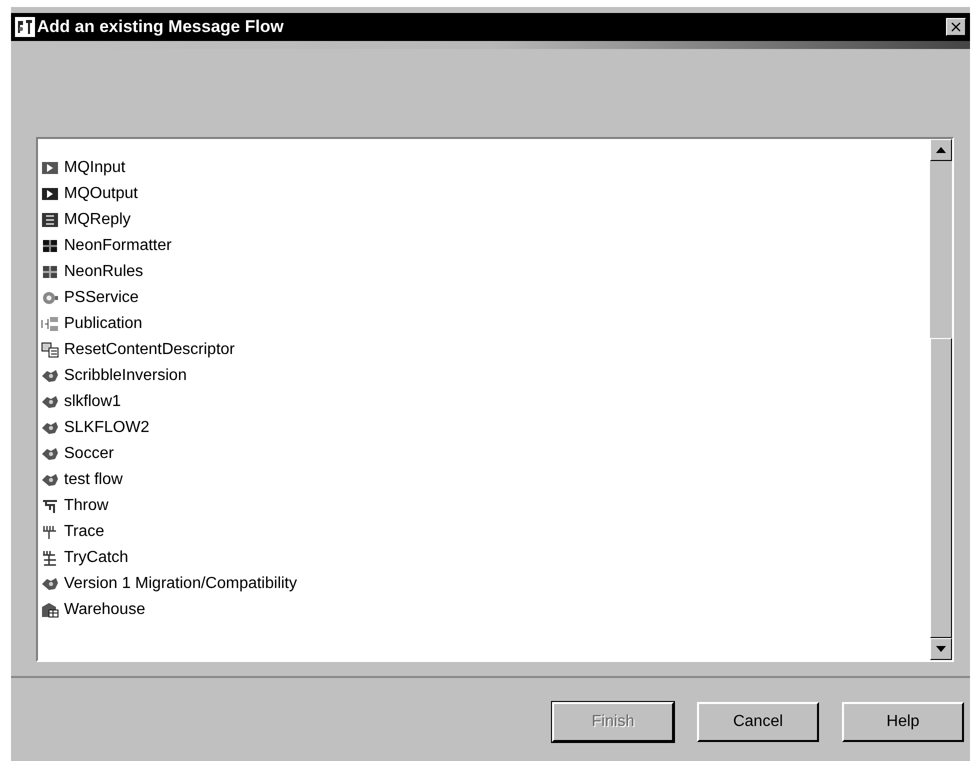  I want to click on down-arrow-icon, so click(941, 649).